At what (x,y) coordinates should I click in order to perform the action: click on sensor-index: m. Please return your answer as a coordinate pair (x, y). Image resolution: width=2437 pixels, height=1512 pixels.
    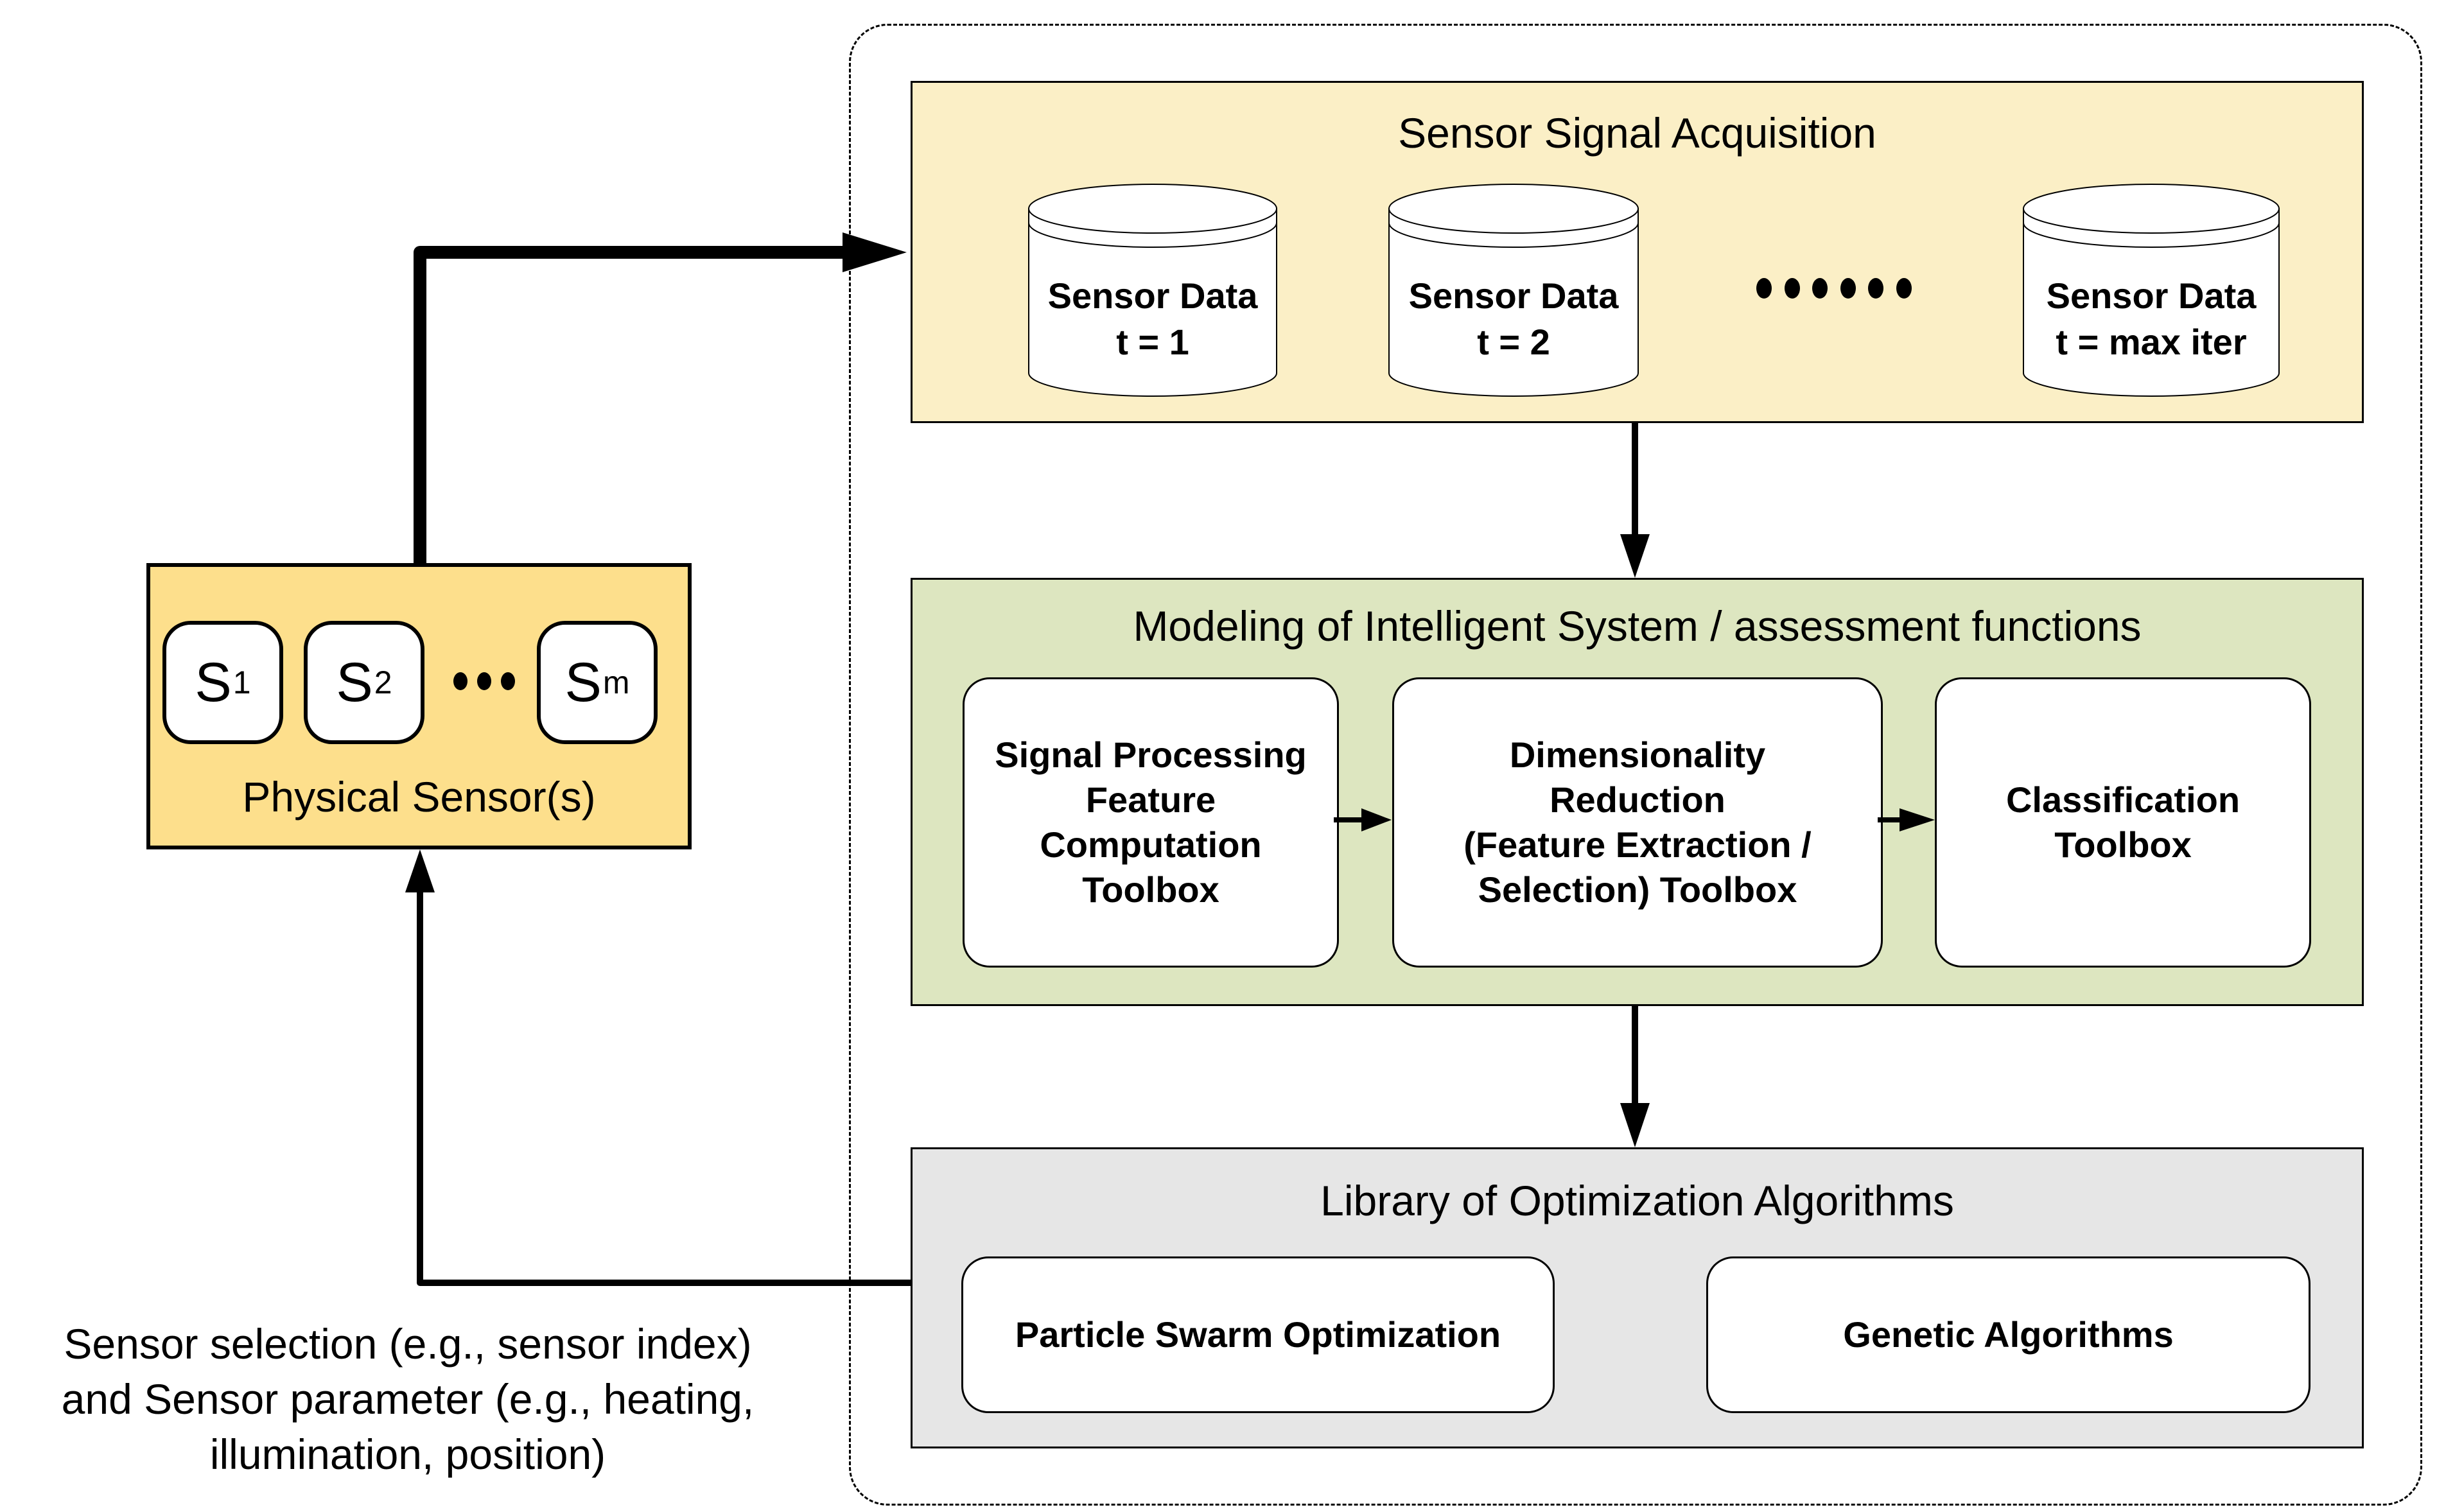
    Looking at the image, I should click on (616, 682).